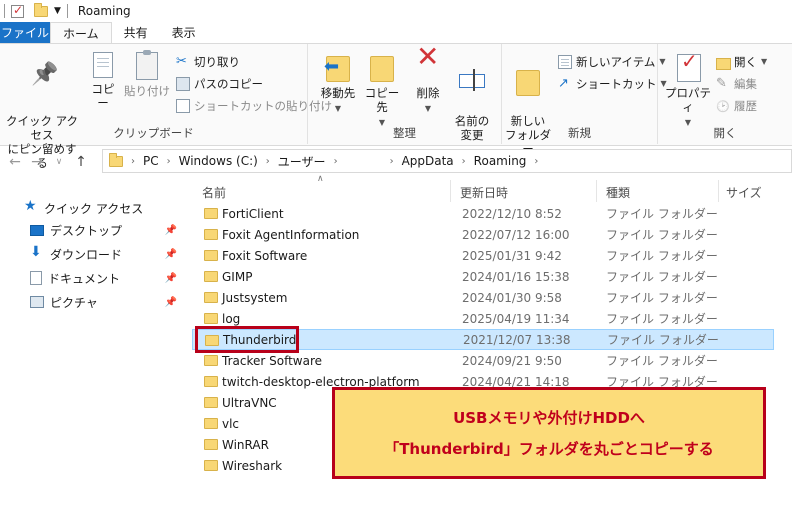 This screenshot has width=792, height=509. I want to click on new-group: 新しい フォルダー 新しいアイテム ▼ ショートカット ▼ 新規, so click(584, 100).